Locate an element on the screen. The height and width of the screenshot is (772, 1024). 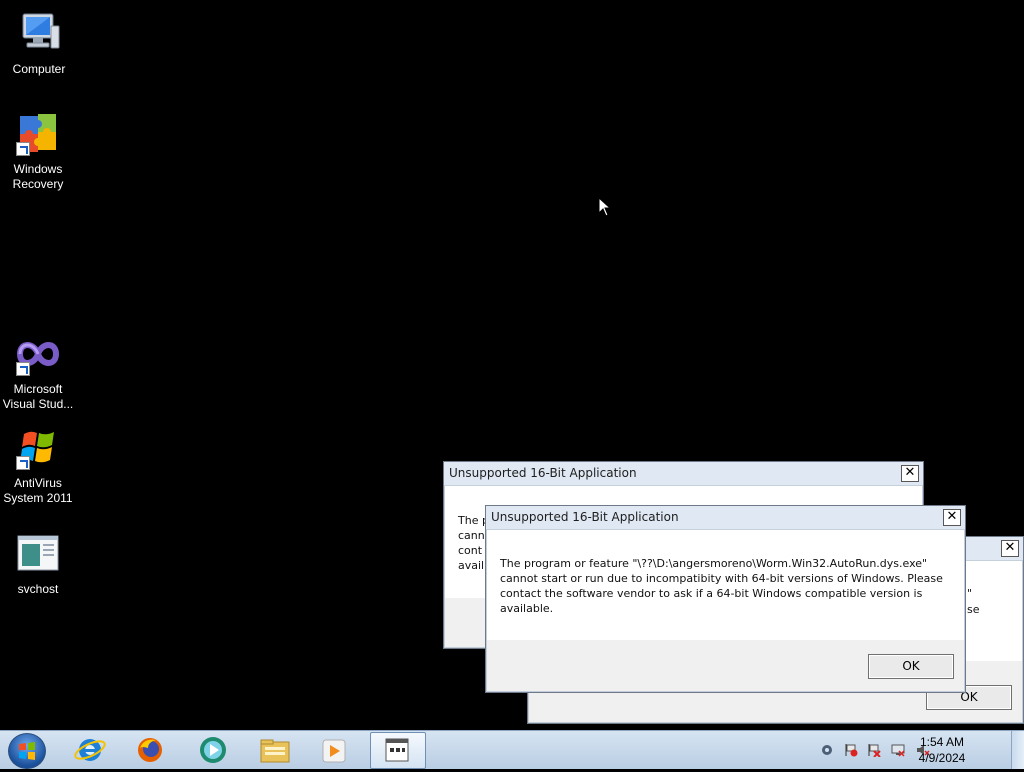
internet-explorer-icon is located at coordinates (90, 750).